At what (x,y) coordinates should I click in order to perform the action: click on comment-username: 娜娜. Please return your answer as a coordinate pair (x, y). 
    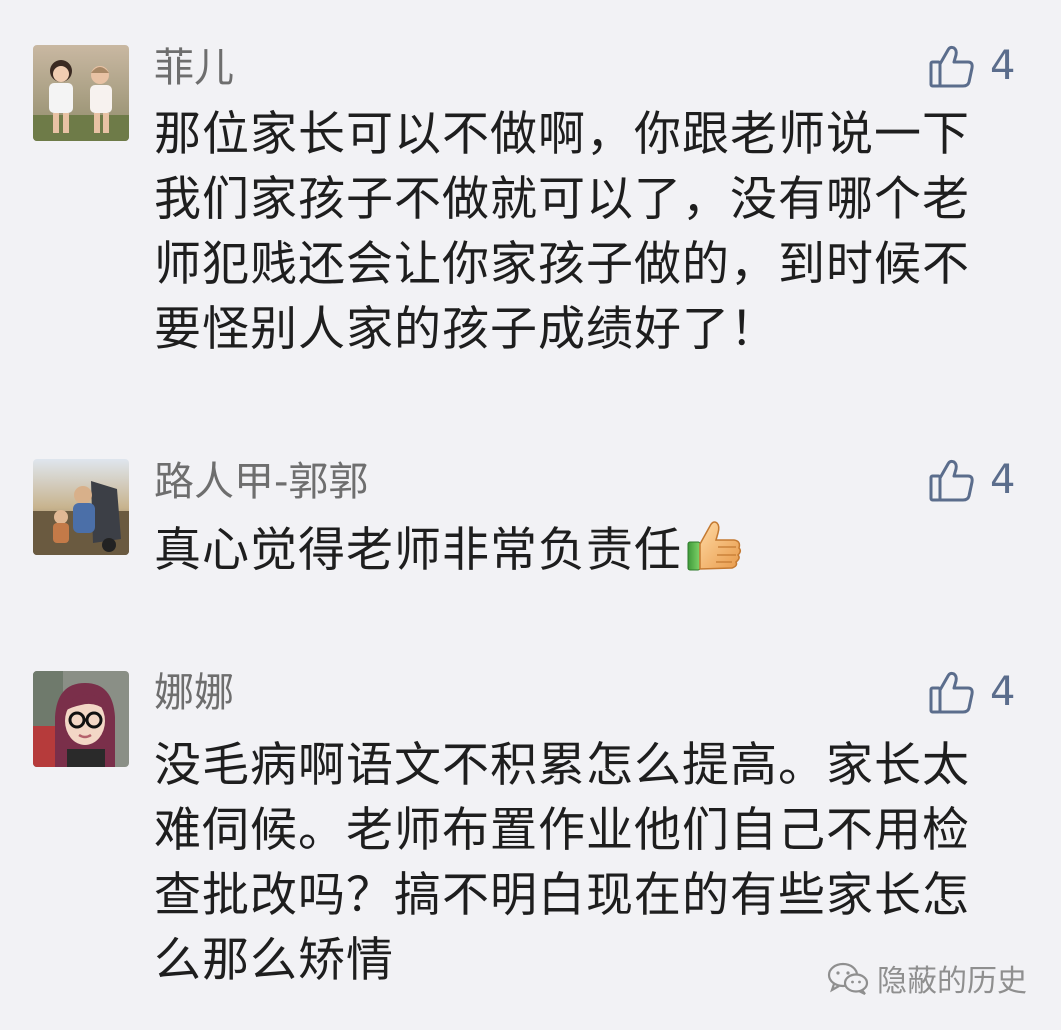
    Looking at the image, I should click on (194, 693).